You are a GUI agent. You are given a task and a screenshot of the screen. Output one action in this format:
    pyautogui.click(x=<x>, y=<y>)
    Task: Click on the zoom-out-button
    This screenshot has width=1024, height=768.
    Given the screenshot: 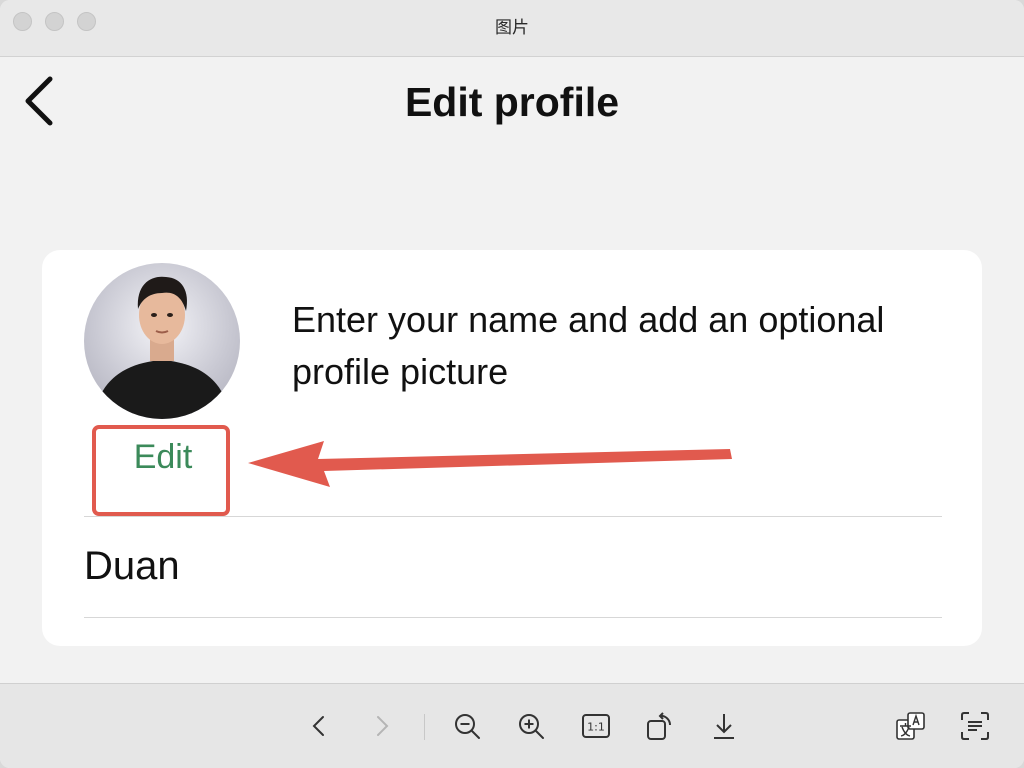 What is the action you would take?
    pyautogui.click(x=467, y=726)
    